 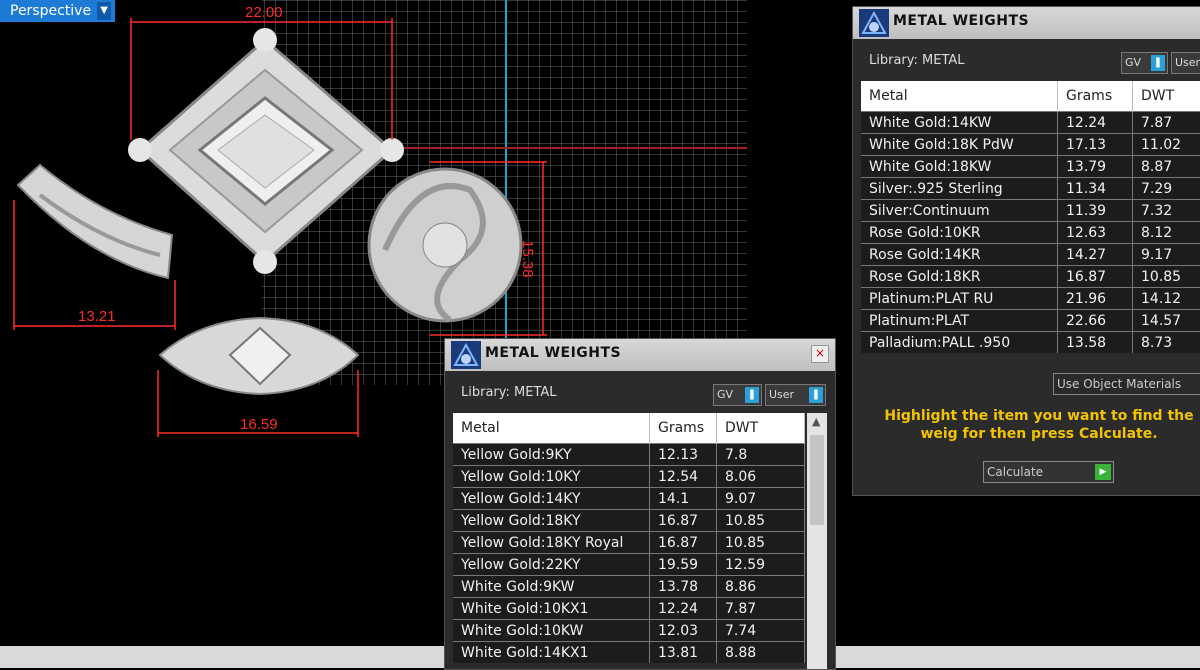 I want to click on metal-name-cell: White Gold:10KW, so click(x=551, y=631).